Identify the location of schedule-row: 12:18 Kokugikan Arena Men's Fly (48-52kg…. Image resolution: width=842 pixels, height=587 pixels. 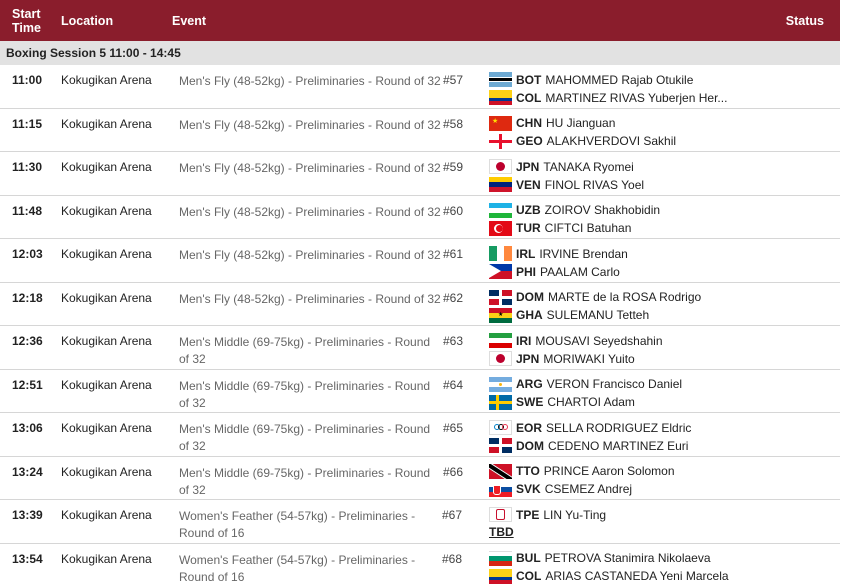
(420, 305).